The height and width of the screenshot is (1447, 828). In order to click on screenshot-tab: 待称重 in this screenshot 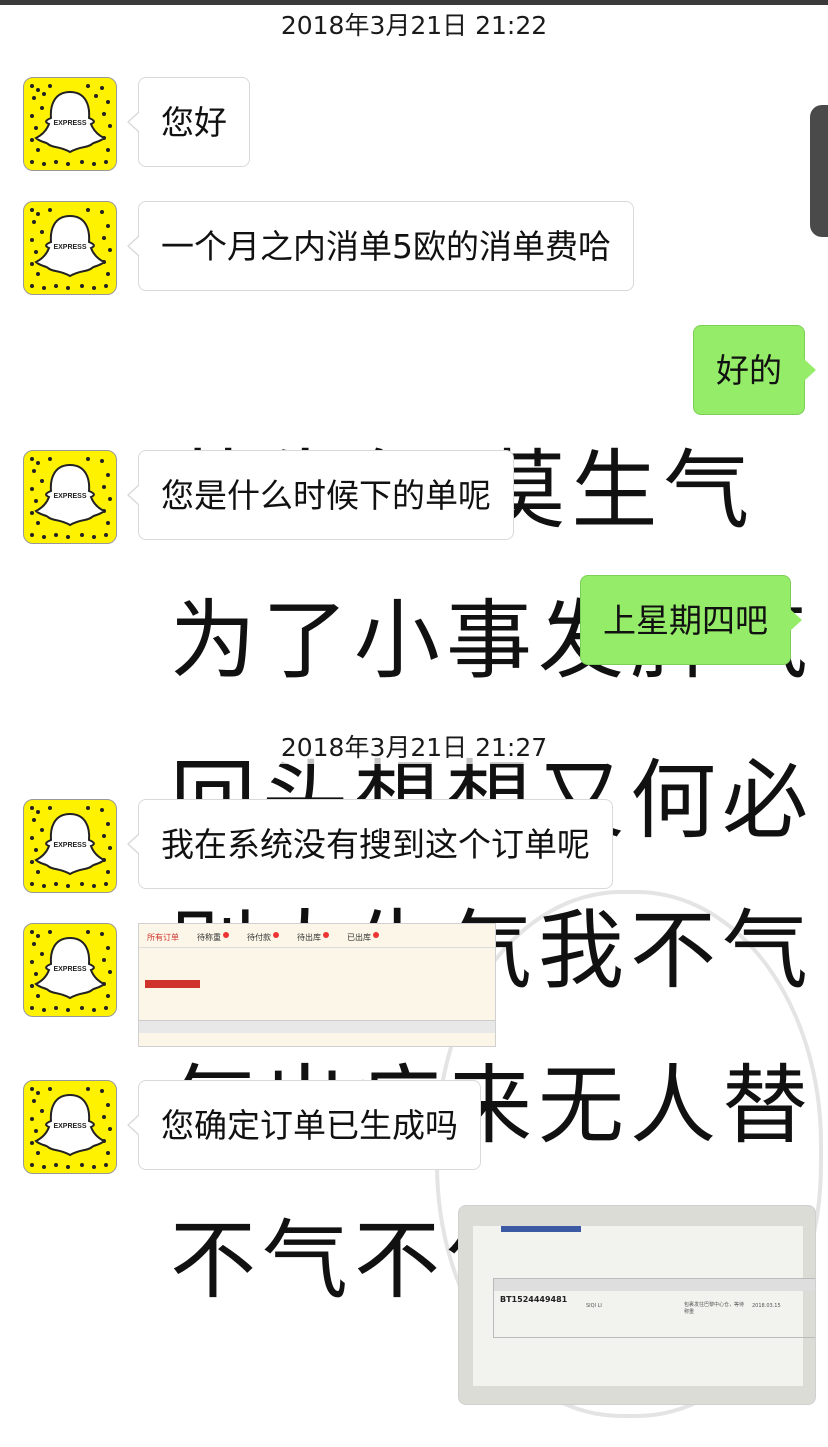, I will do `click(213, 937)`.